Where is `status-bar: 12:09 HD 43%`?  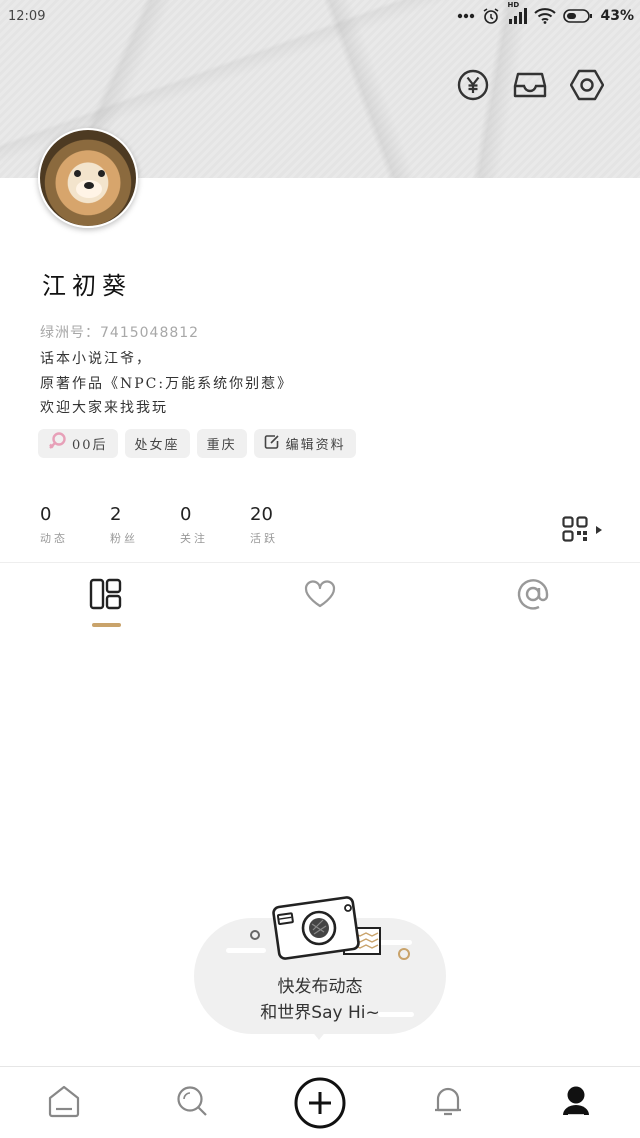 status-bar: 12:09 HD 43% is located at coordinates (320, 18).